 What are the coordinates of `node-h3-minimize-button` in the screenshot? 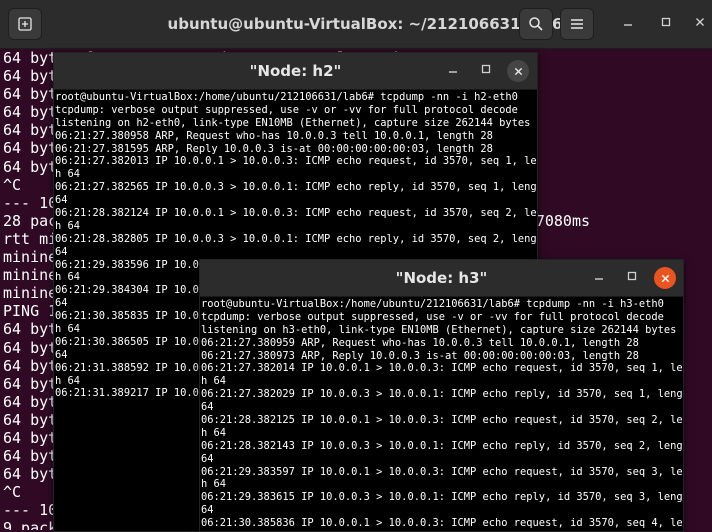 It's located at (599, 277).